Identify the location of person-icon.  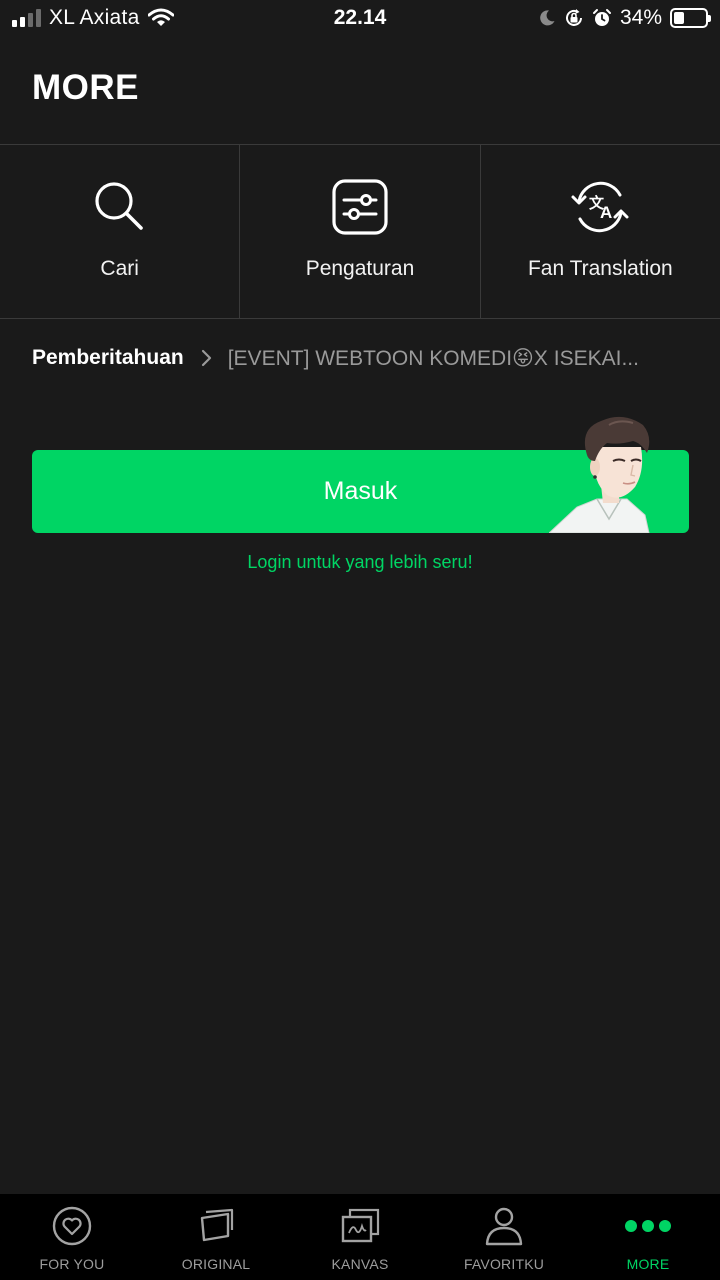
(504, 1226).